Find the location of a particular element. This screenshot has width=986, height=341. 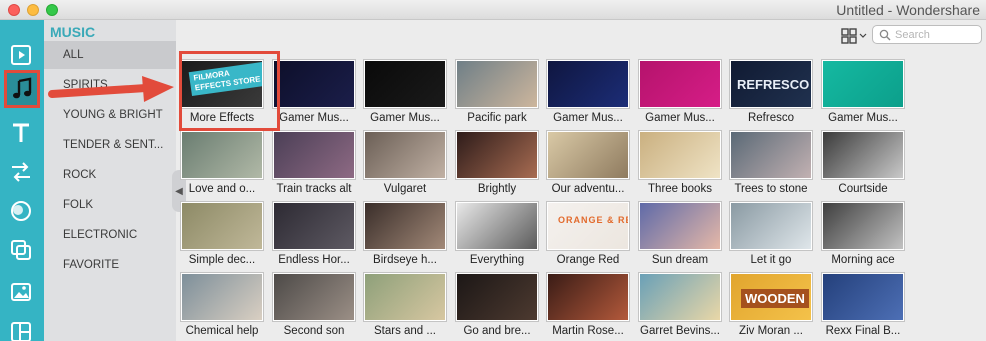

track-title: Everything is located at coordinates (497, 260).